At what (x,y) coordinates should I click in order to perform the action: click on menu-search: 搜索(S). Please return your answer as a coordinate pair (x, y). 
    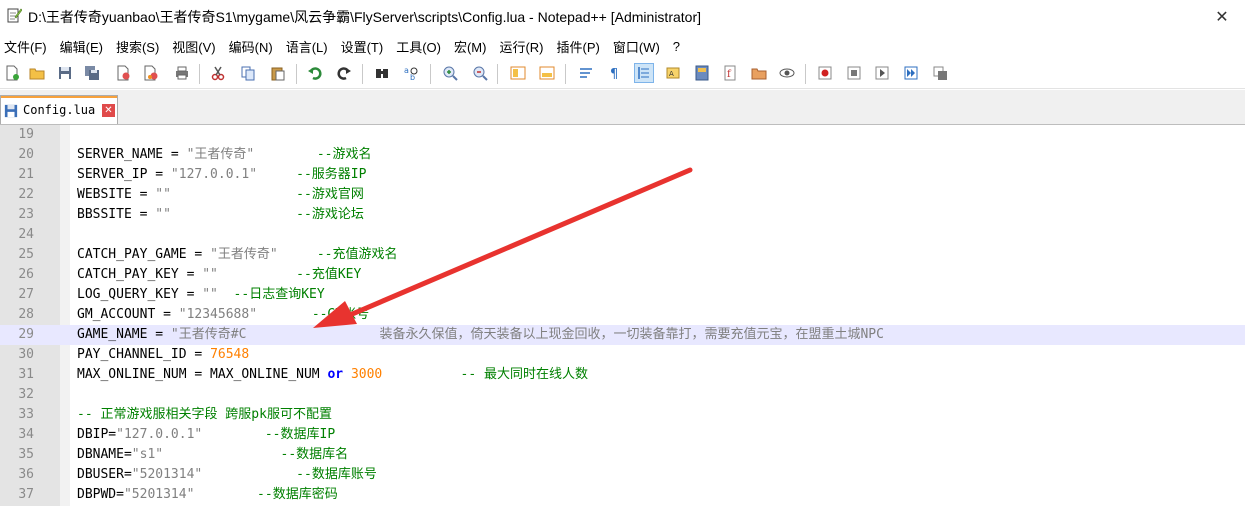
    Looking at the image, I should click on (140, 46).